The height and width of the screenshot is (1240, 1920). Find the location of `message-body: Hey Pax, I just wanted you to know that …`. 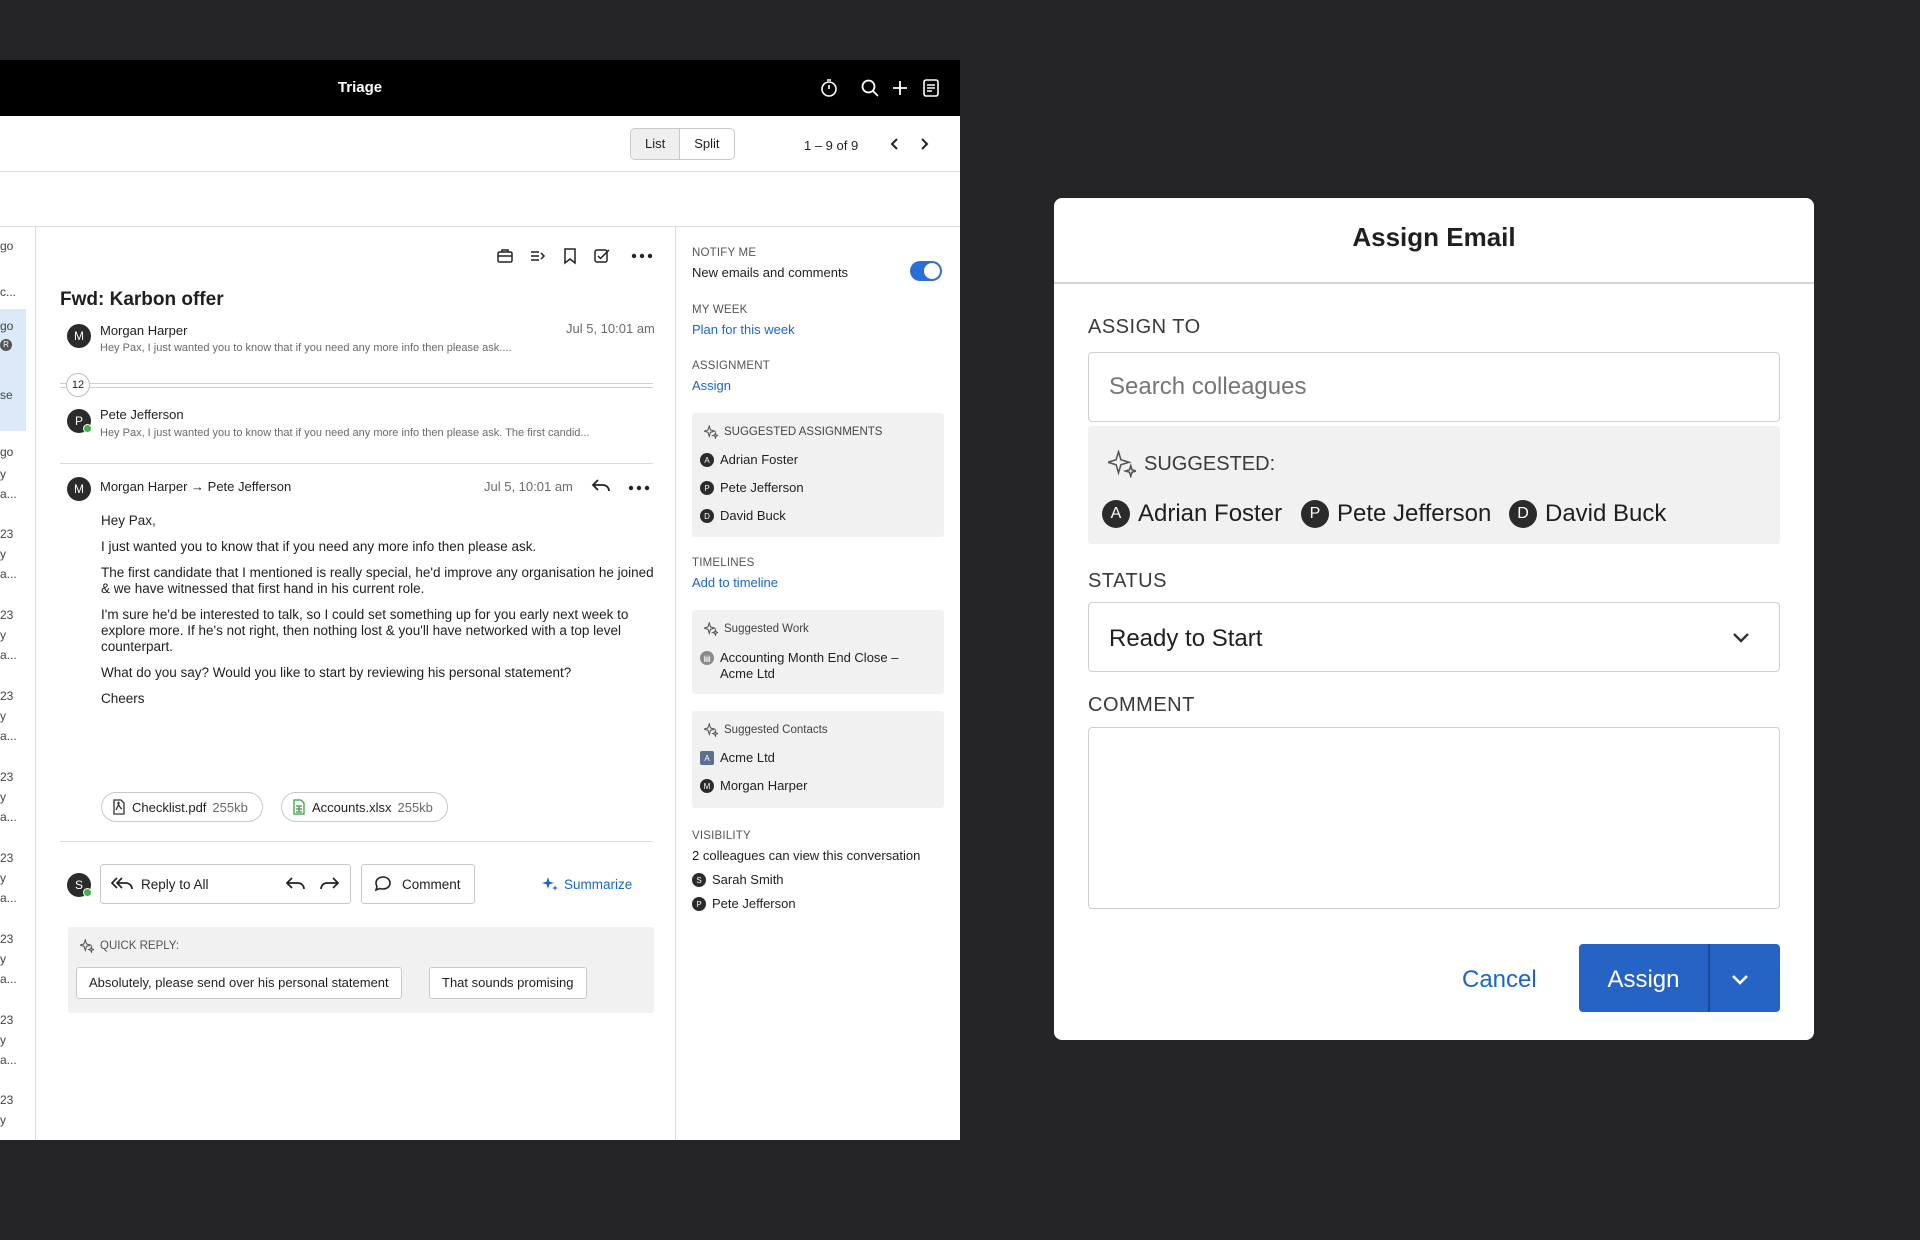

message-body: Hey Pax, I just wanted you to know that … is located at coordinates (381, 615).